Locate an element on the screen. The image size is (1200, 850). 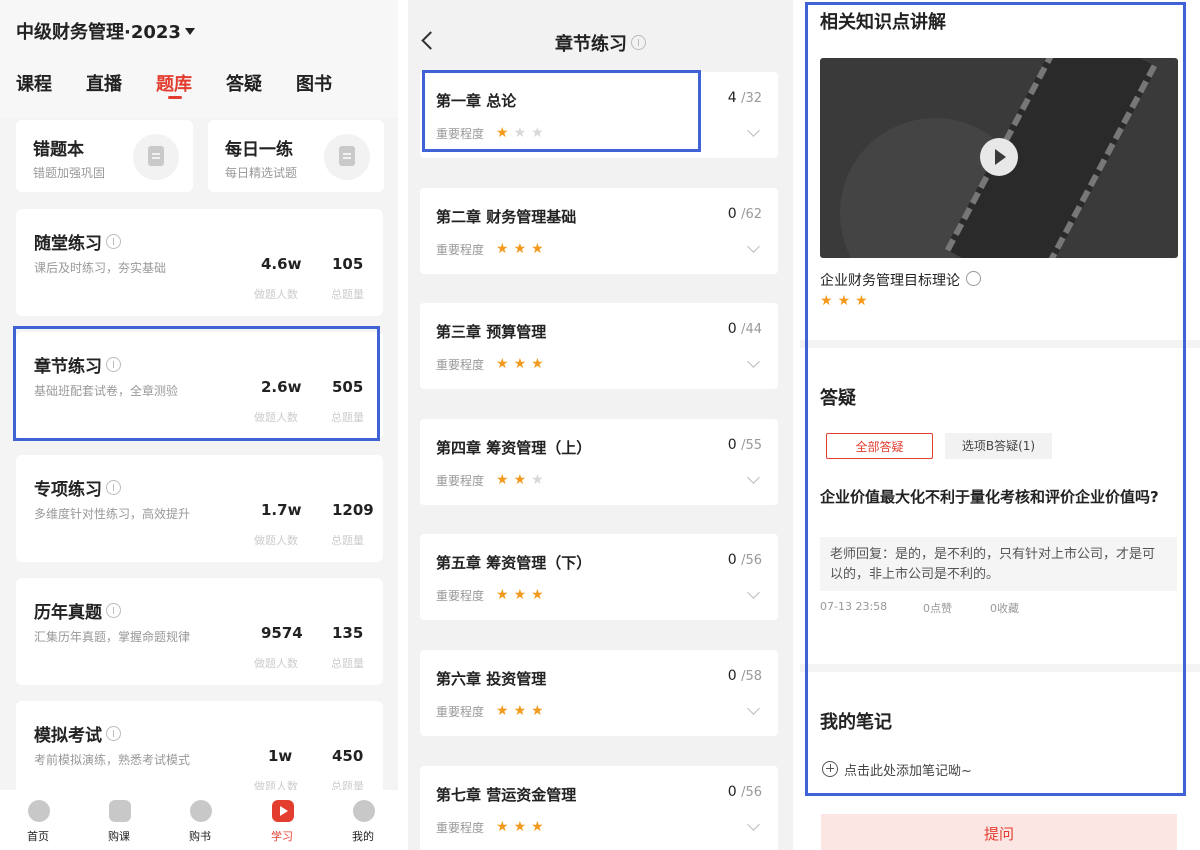
chapter-card: 第四章 筹资管理（上） 重要程度 ★ ★ ★ 0 /55 is located at coordinates (599, 462).